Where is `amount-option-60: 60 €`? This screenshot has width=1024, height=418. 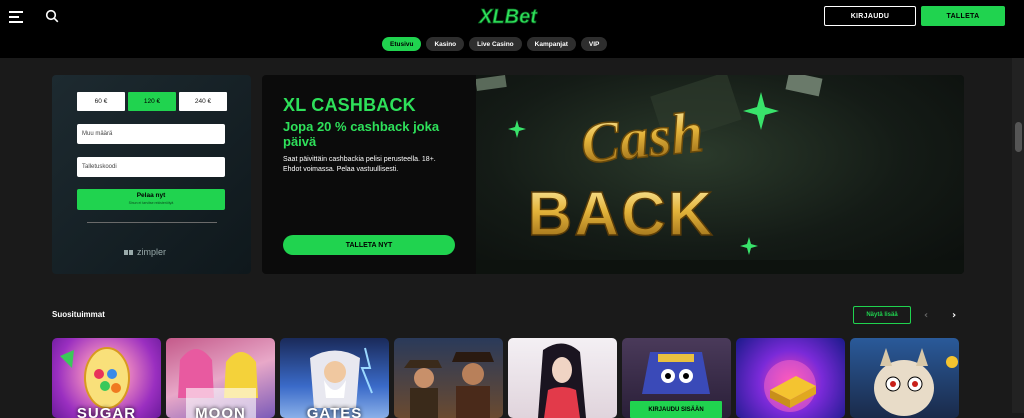 amount-option-60: 60 € is located at coordinates (101, 101).